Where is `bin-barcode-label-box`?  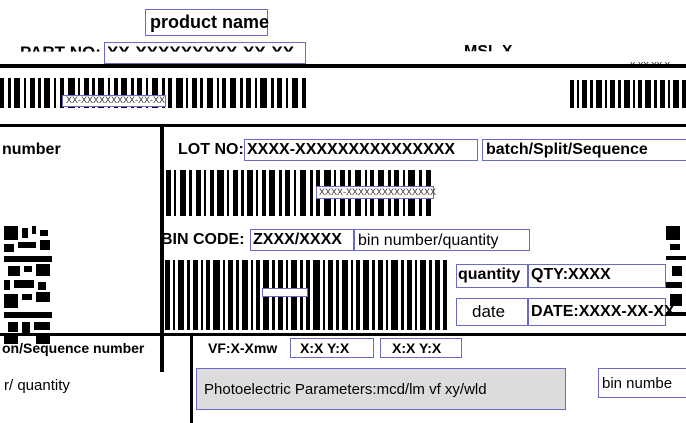 bin-barcode-label-box is located at coordinates (285, 292).